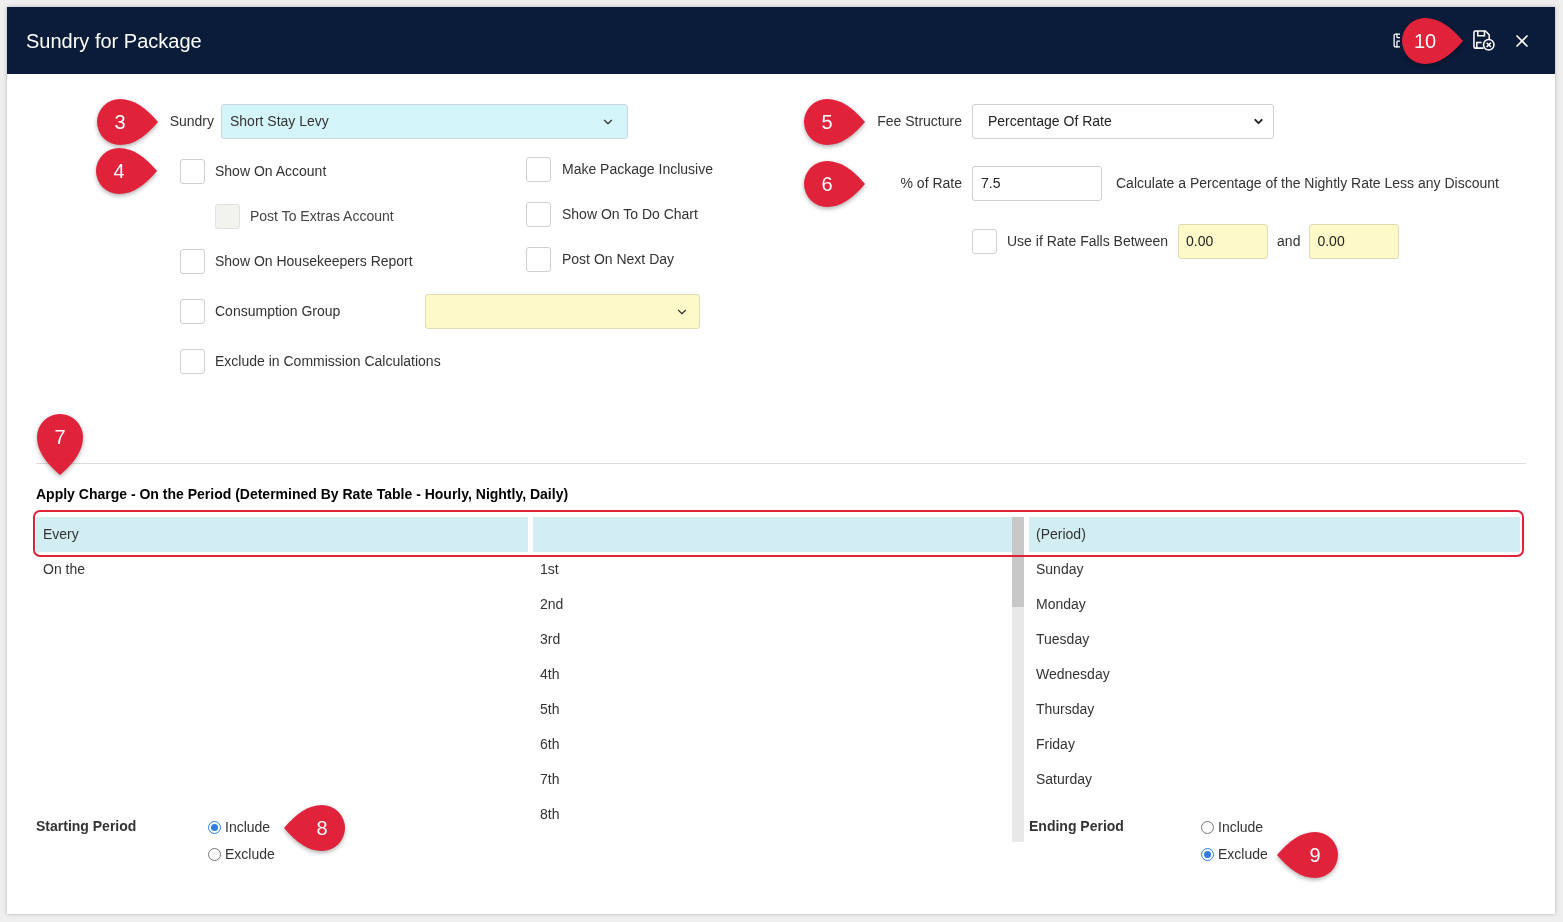 This screenshot has height=922, width=1563. I want to click on callout-marker: 4, so click(126, 171).